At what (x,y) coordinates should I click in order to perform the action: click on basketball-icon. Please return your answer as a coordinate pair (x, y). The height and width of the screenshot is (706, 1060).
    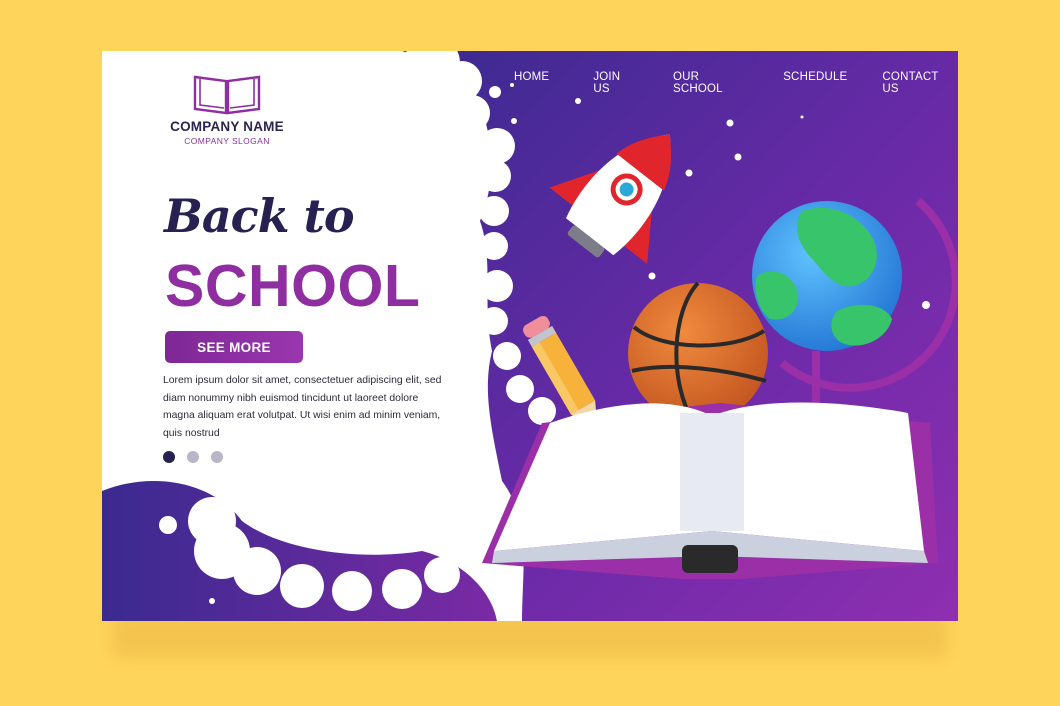
    Looking at the image, I should click on (698, 353).